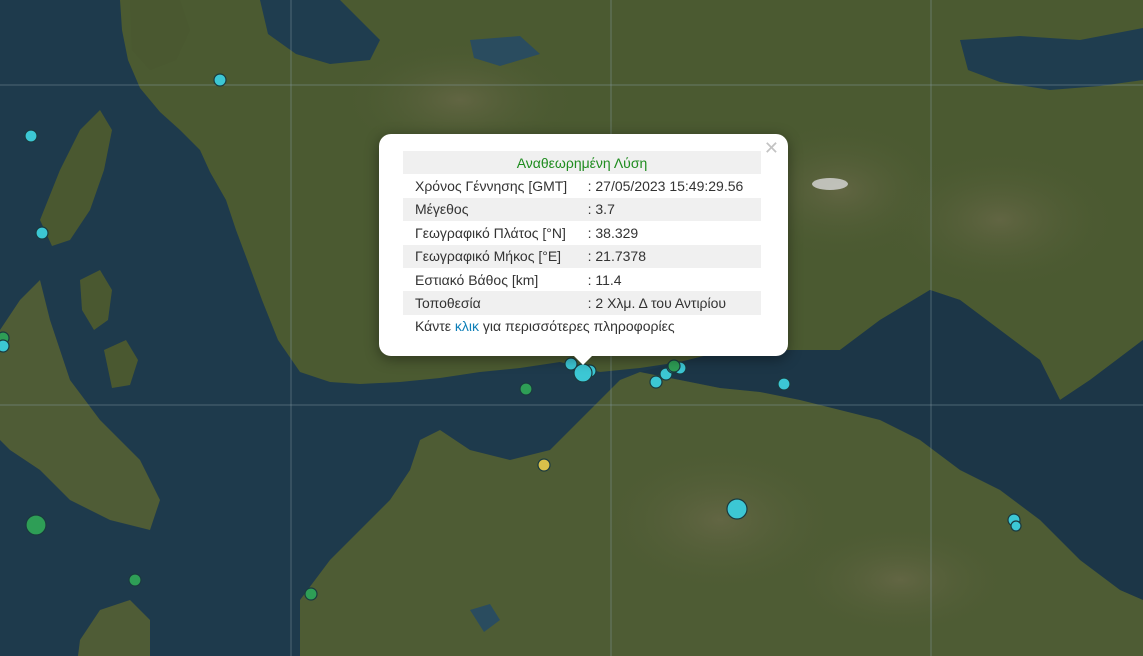  What do you see at coordinates (771, 148) in the screenshot?
I see `close-icon: ✕` at bounding box center [771, 148].